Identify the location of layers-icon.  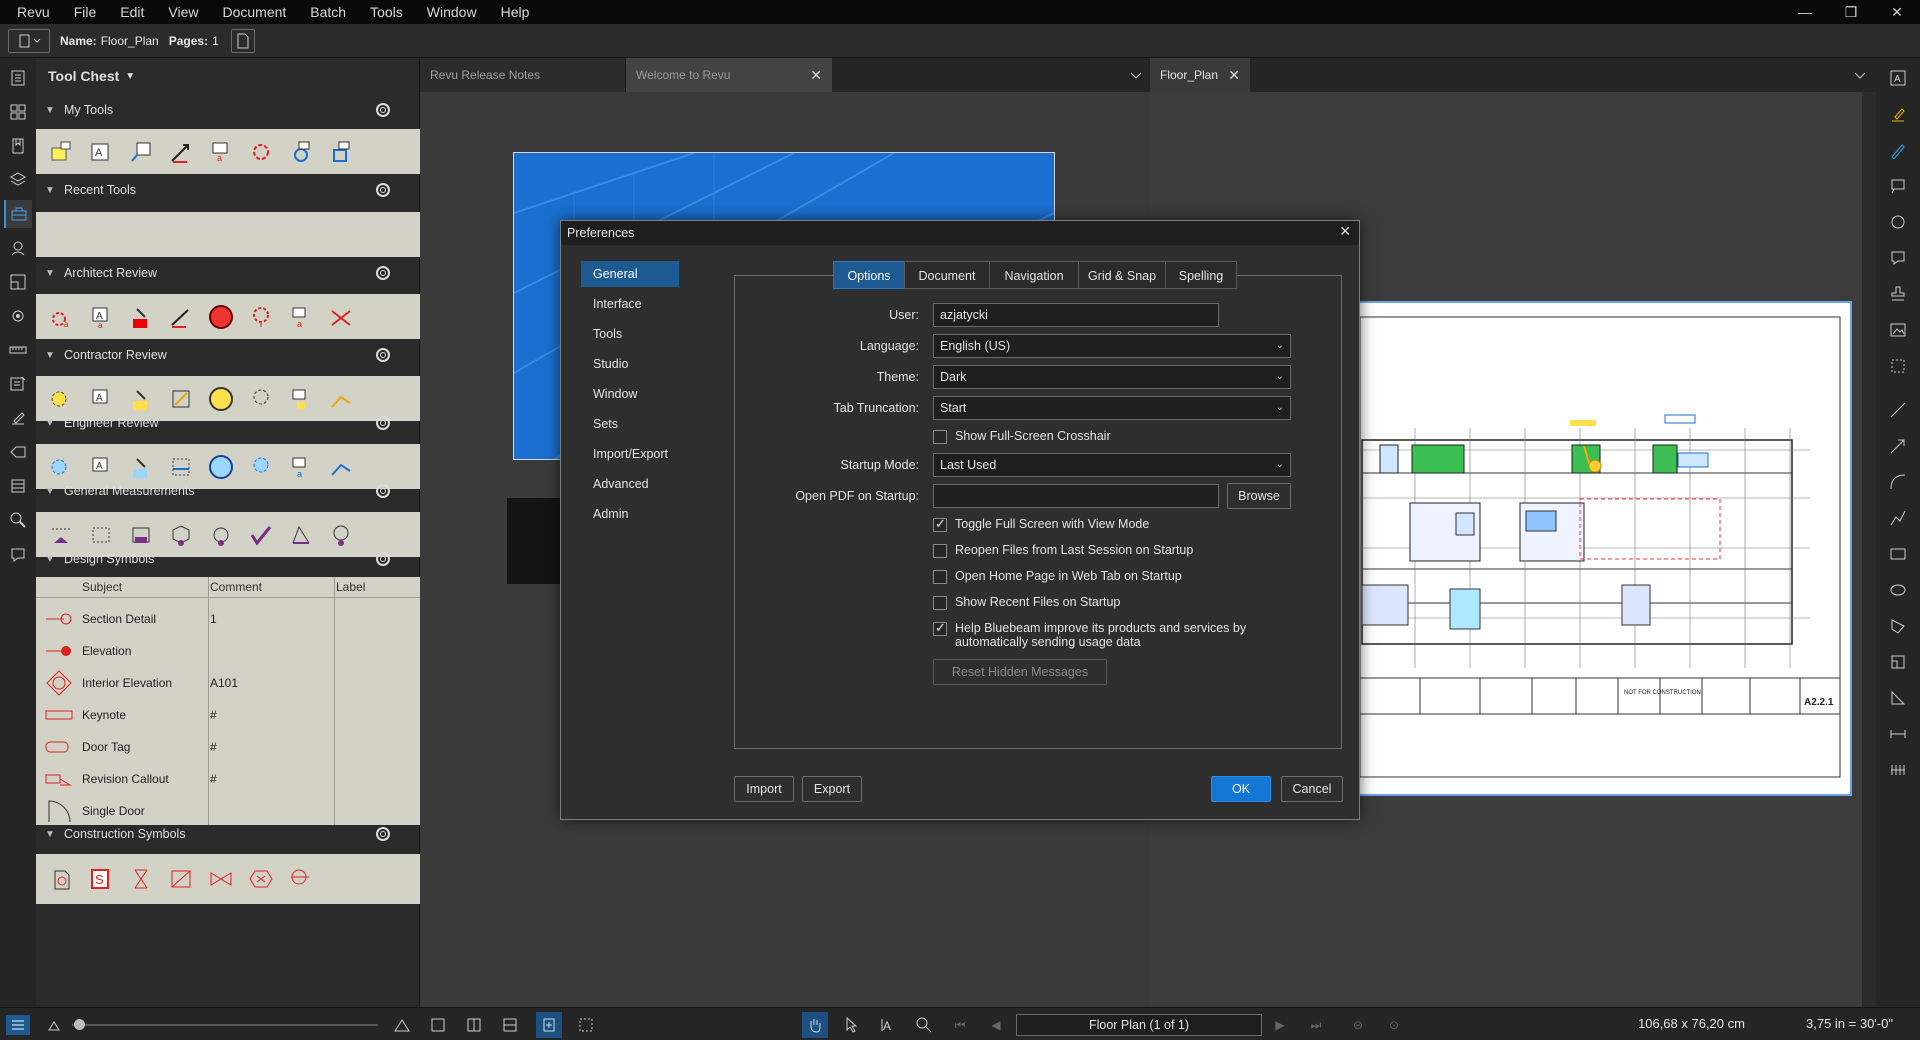
(18, 180).